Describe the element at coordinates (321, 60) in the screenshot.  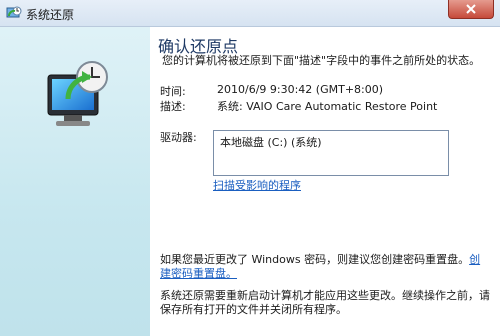
I see `description-text: 您的计算机将被还原到下面"描述"字段中的事件之前所处的状态。` at that location.